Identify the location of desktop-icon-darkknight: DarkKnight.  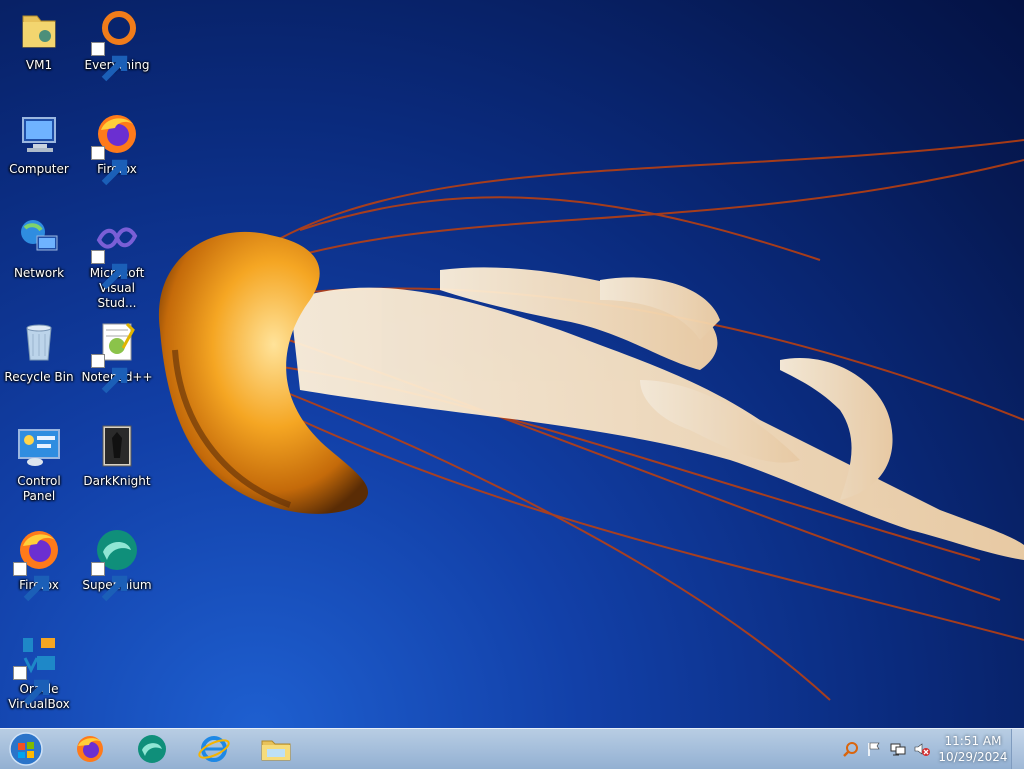
(117, 464).